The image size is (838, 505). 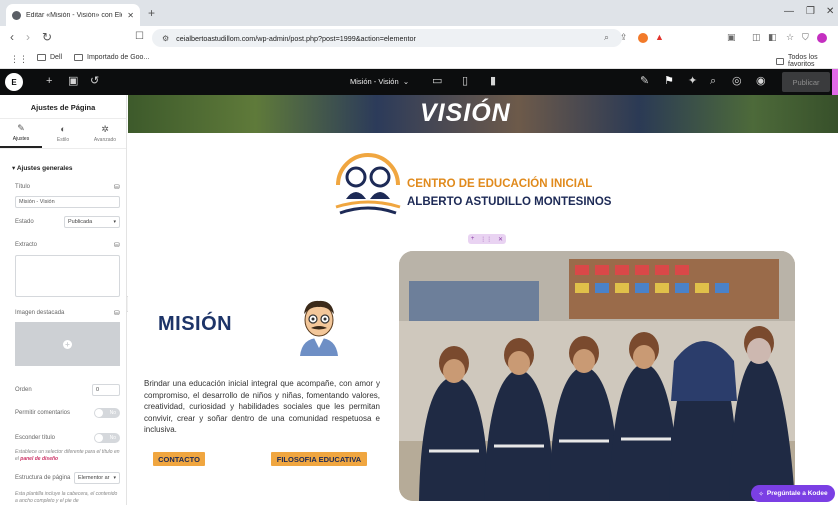 What do you see at coordinates (692, 81) in the screenshot?
I see `notes-icon: ✦` at bounding box center [692, 81].